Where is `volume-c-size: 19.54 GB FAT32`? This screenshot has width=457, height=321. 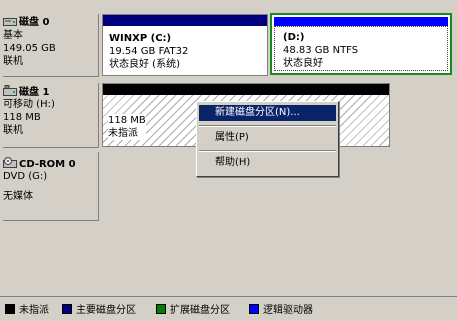
volume-c-size: 19.54 GB FAT32 is located at coordinates (149, 51).